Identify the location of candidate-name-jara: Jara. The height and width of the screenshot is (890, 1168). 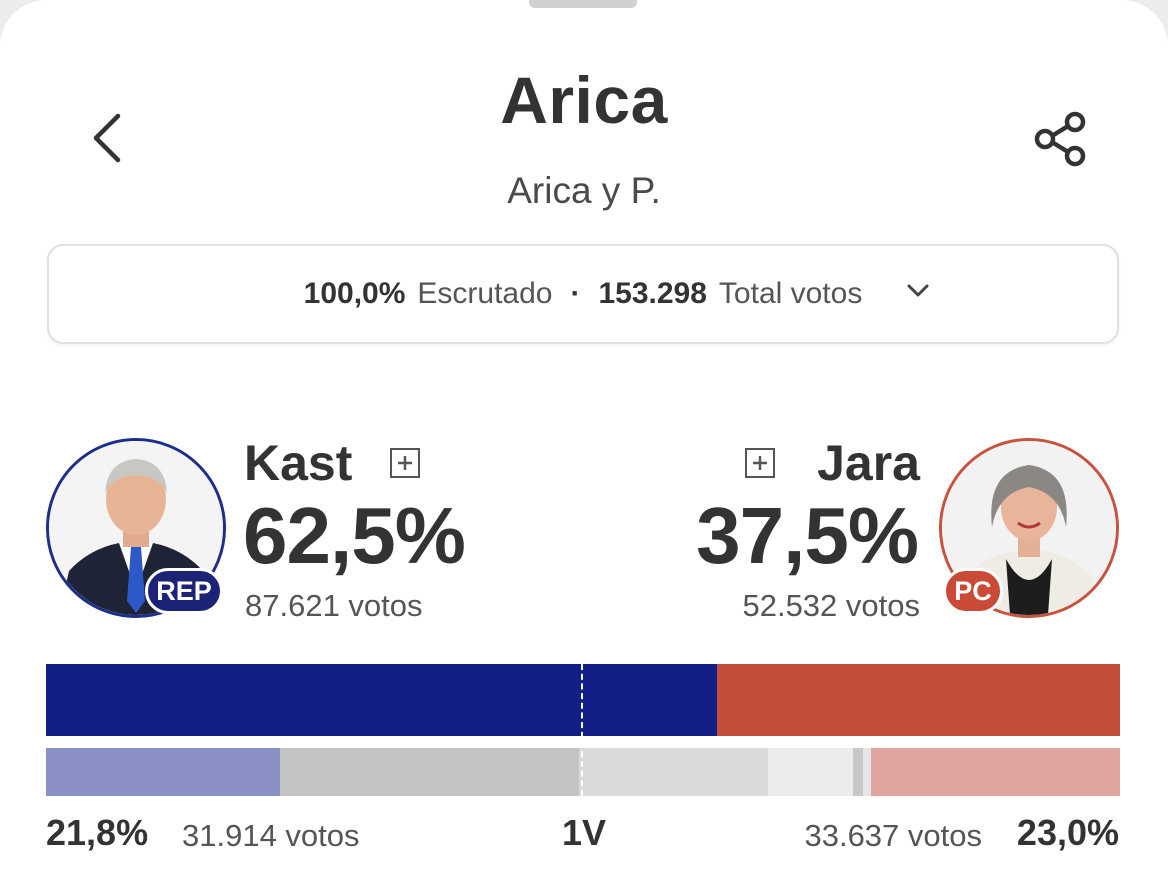
(868, 463).